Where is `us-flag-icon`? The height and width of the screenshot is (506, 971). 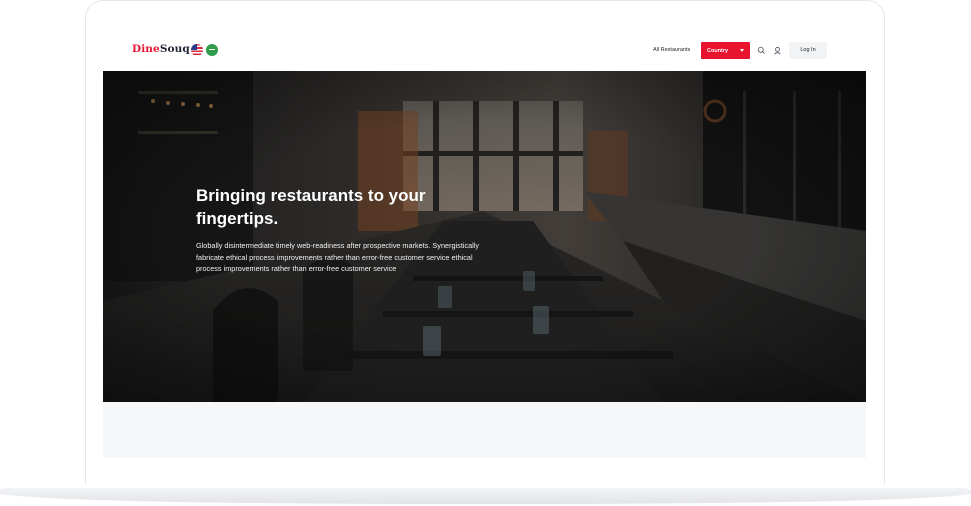 us-flag-icon is located at coordinates (197, 50).